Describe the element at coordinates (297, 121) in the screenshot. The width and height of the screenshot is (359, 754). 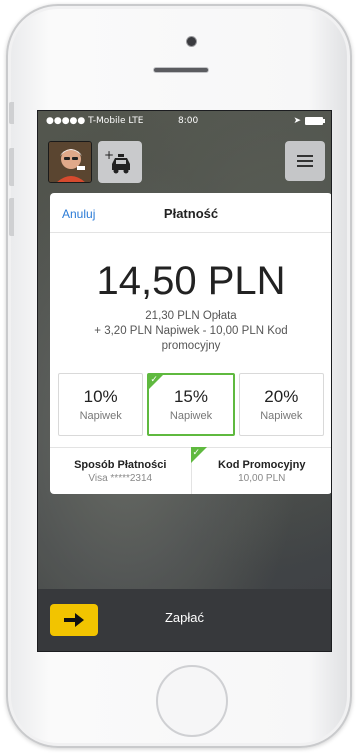
I see `location-arrow-icon: ➤` at that location.